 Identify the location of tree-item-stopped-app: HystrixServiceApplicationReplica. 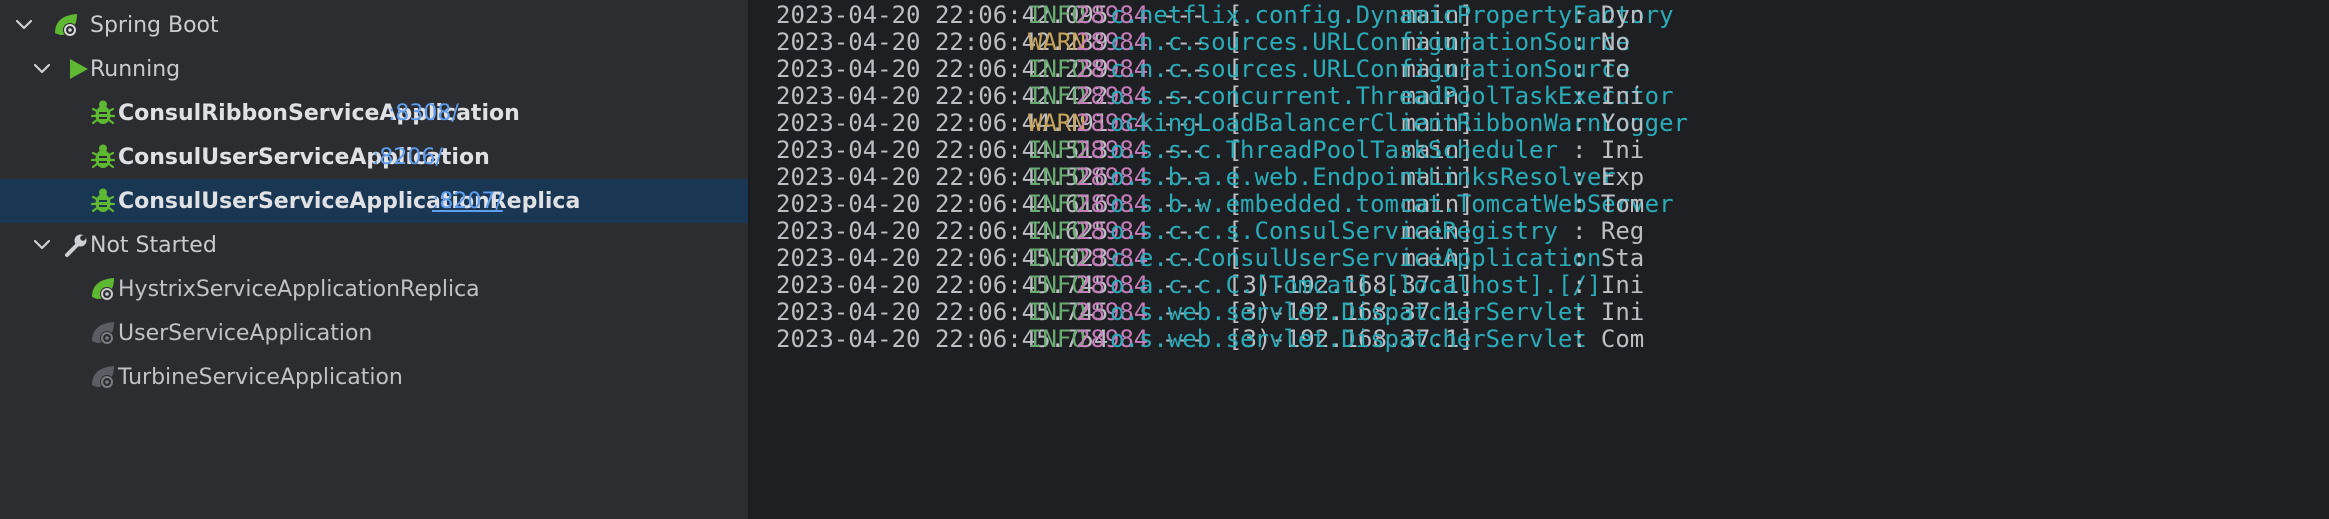
(374, 289).